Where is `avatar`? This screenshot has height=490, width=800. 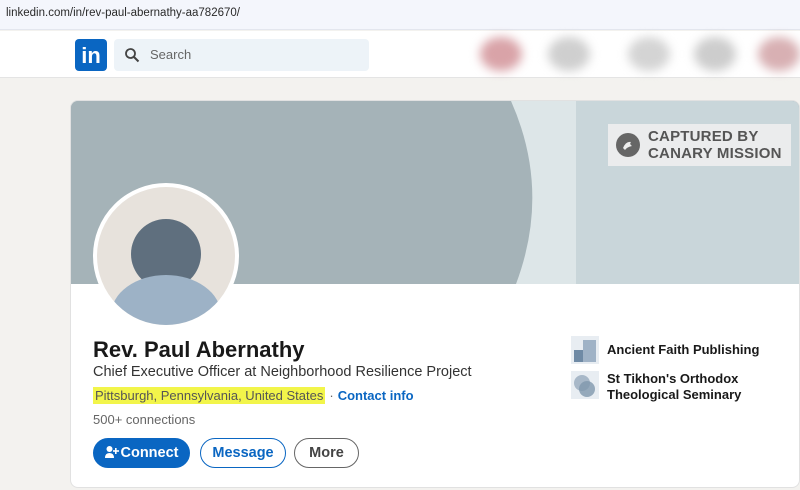
avatar is located at coordinates (166, 256).